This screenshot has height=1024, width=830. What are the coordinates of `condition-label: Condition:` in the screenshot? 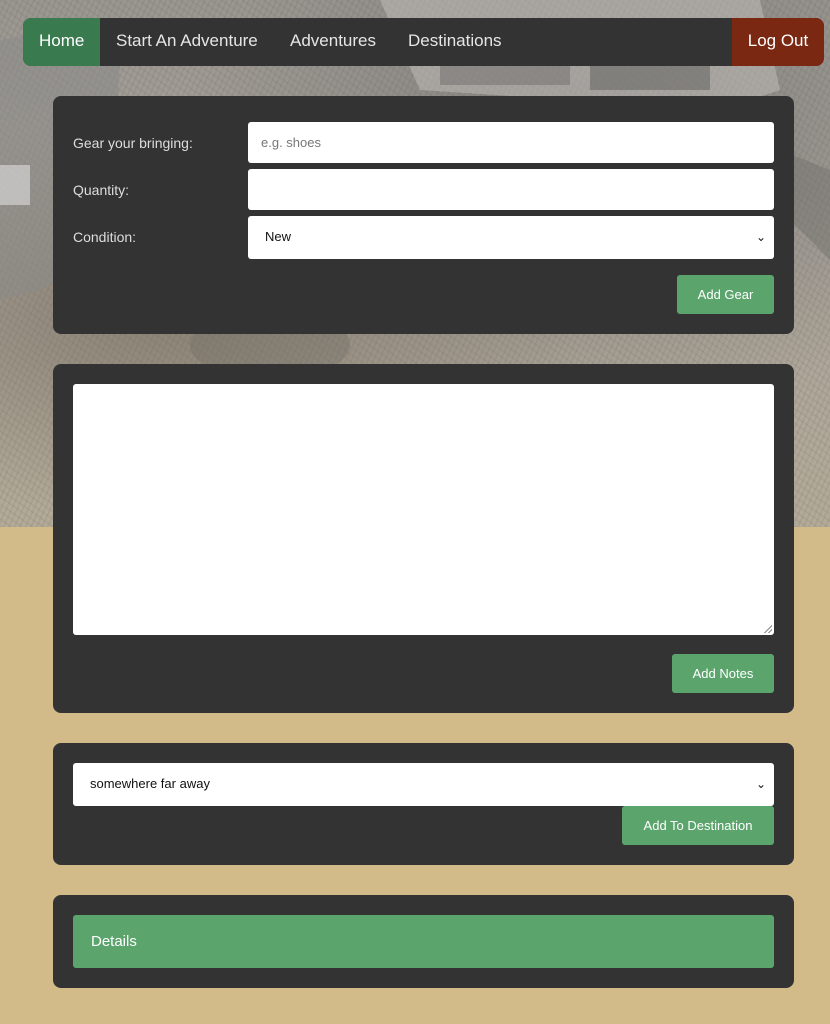 It's located at (105, 237).